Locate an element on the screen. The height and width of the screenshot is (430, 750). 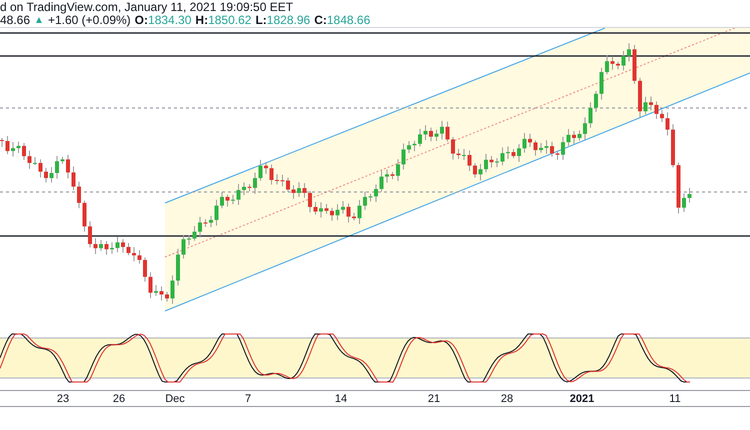
ohlc-value: 1828.96 is located at coordinates (288, 20).